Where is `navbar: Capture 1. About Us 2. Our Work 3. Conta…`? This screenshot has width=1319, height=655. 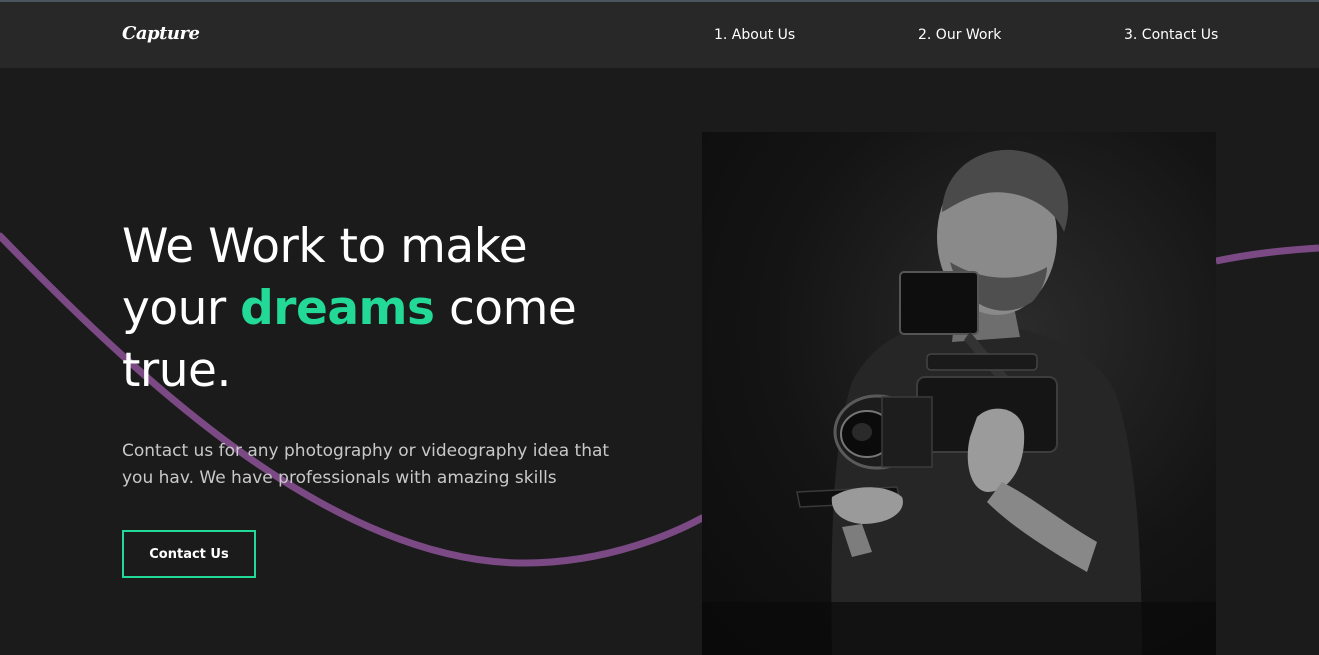
navbar: Capture 1. About Us 2. Our Work 3. Conta… is located at coordinates (659, 35).